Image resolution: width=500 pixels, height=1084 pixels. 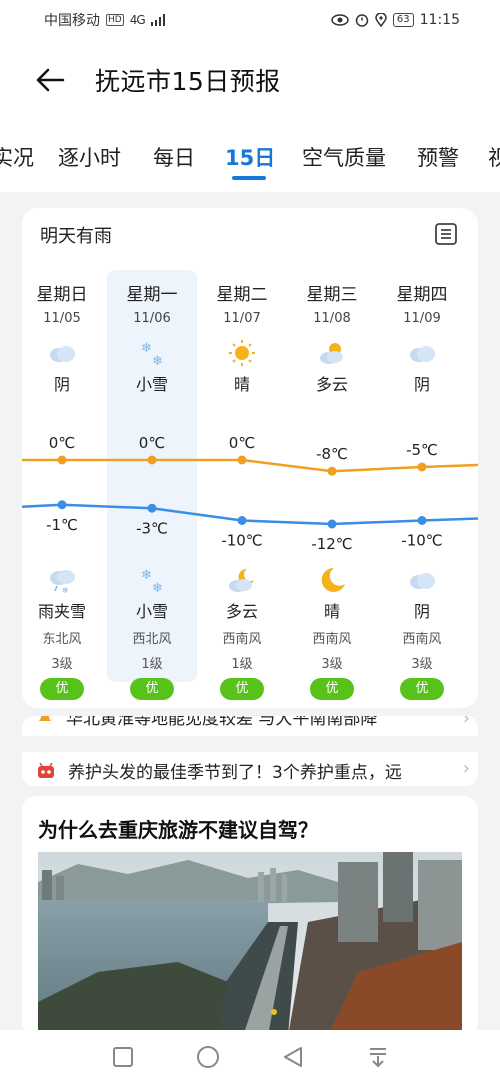 I want to click on high-temp-label: 0℃, so click(x=242, y=443).